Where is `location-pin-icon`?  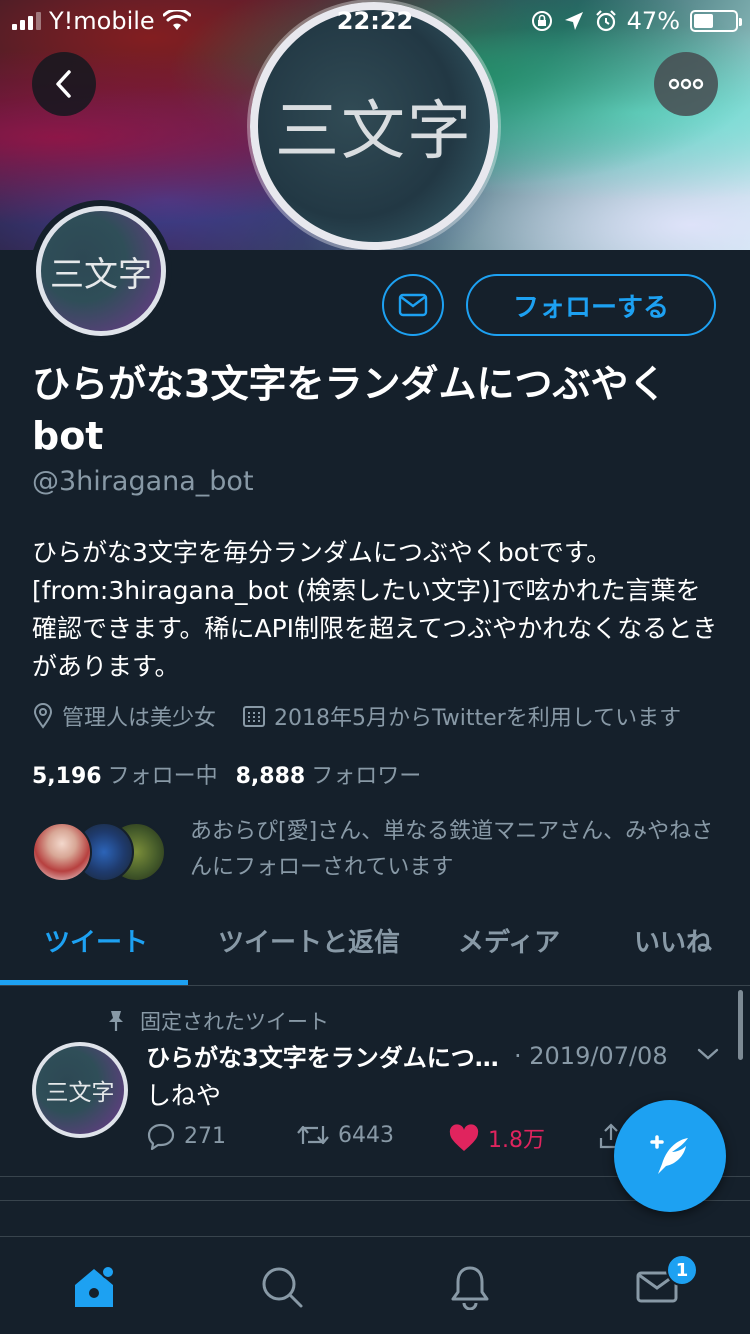
location-pin-icon is located at coordinates (43, 716).